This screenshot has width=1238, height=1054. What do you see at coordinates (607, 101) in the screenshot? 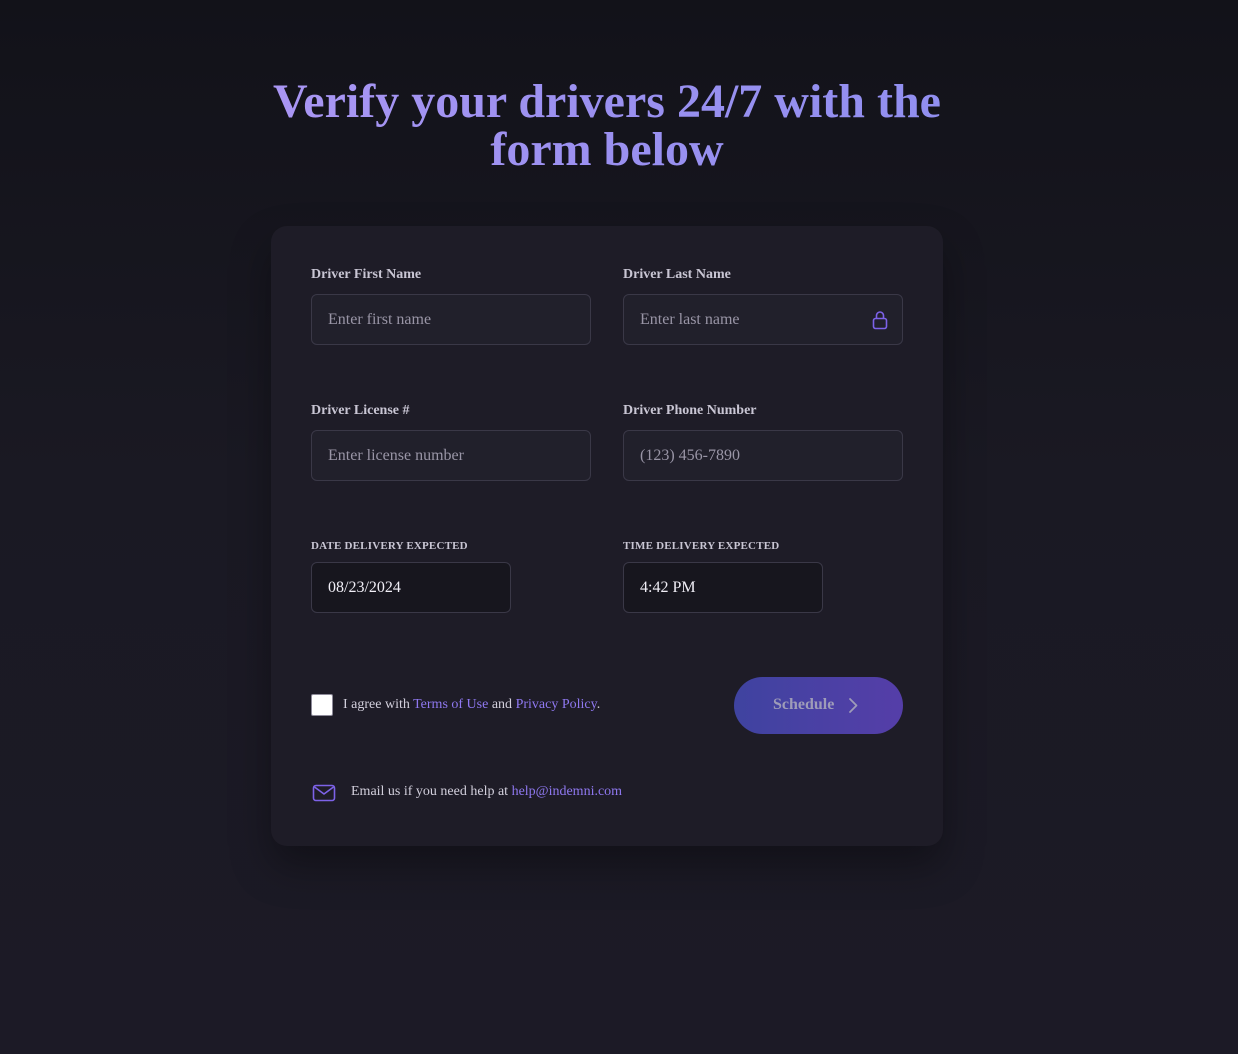
I see `page-title-line-1: Verify your drivers 24/7 with the` at bounding box center [607, 101].